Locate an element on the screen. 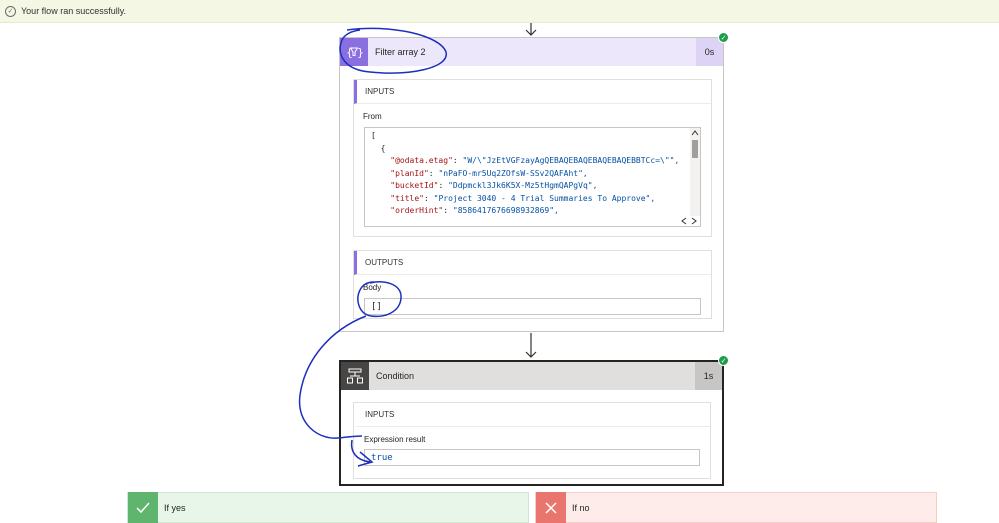 The height and width of the screenshot is (523, 999). if-no-branch: If no is located at coordinates (736, 507).